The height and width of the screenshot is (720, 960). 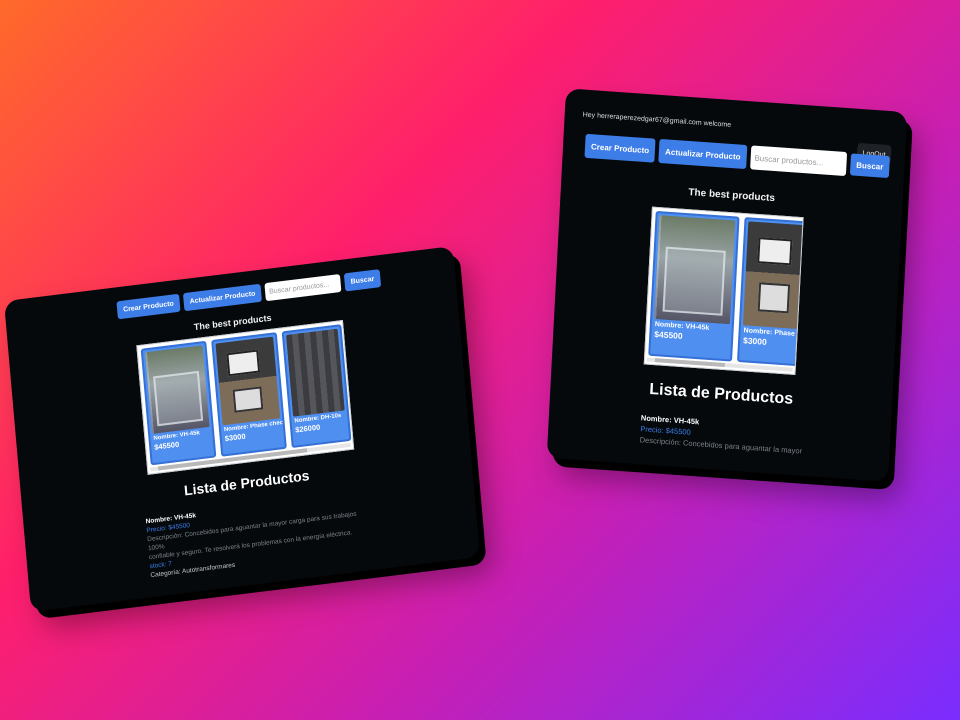 What do you see at coordinates (721, 394) in the screenshot?
I see `product-list-heading: Lista de Productos` at bounding box center [721, 394].